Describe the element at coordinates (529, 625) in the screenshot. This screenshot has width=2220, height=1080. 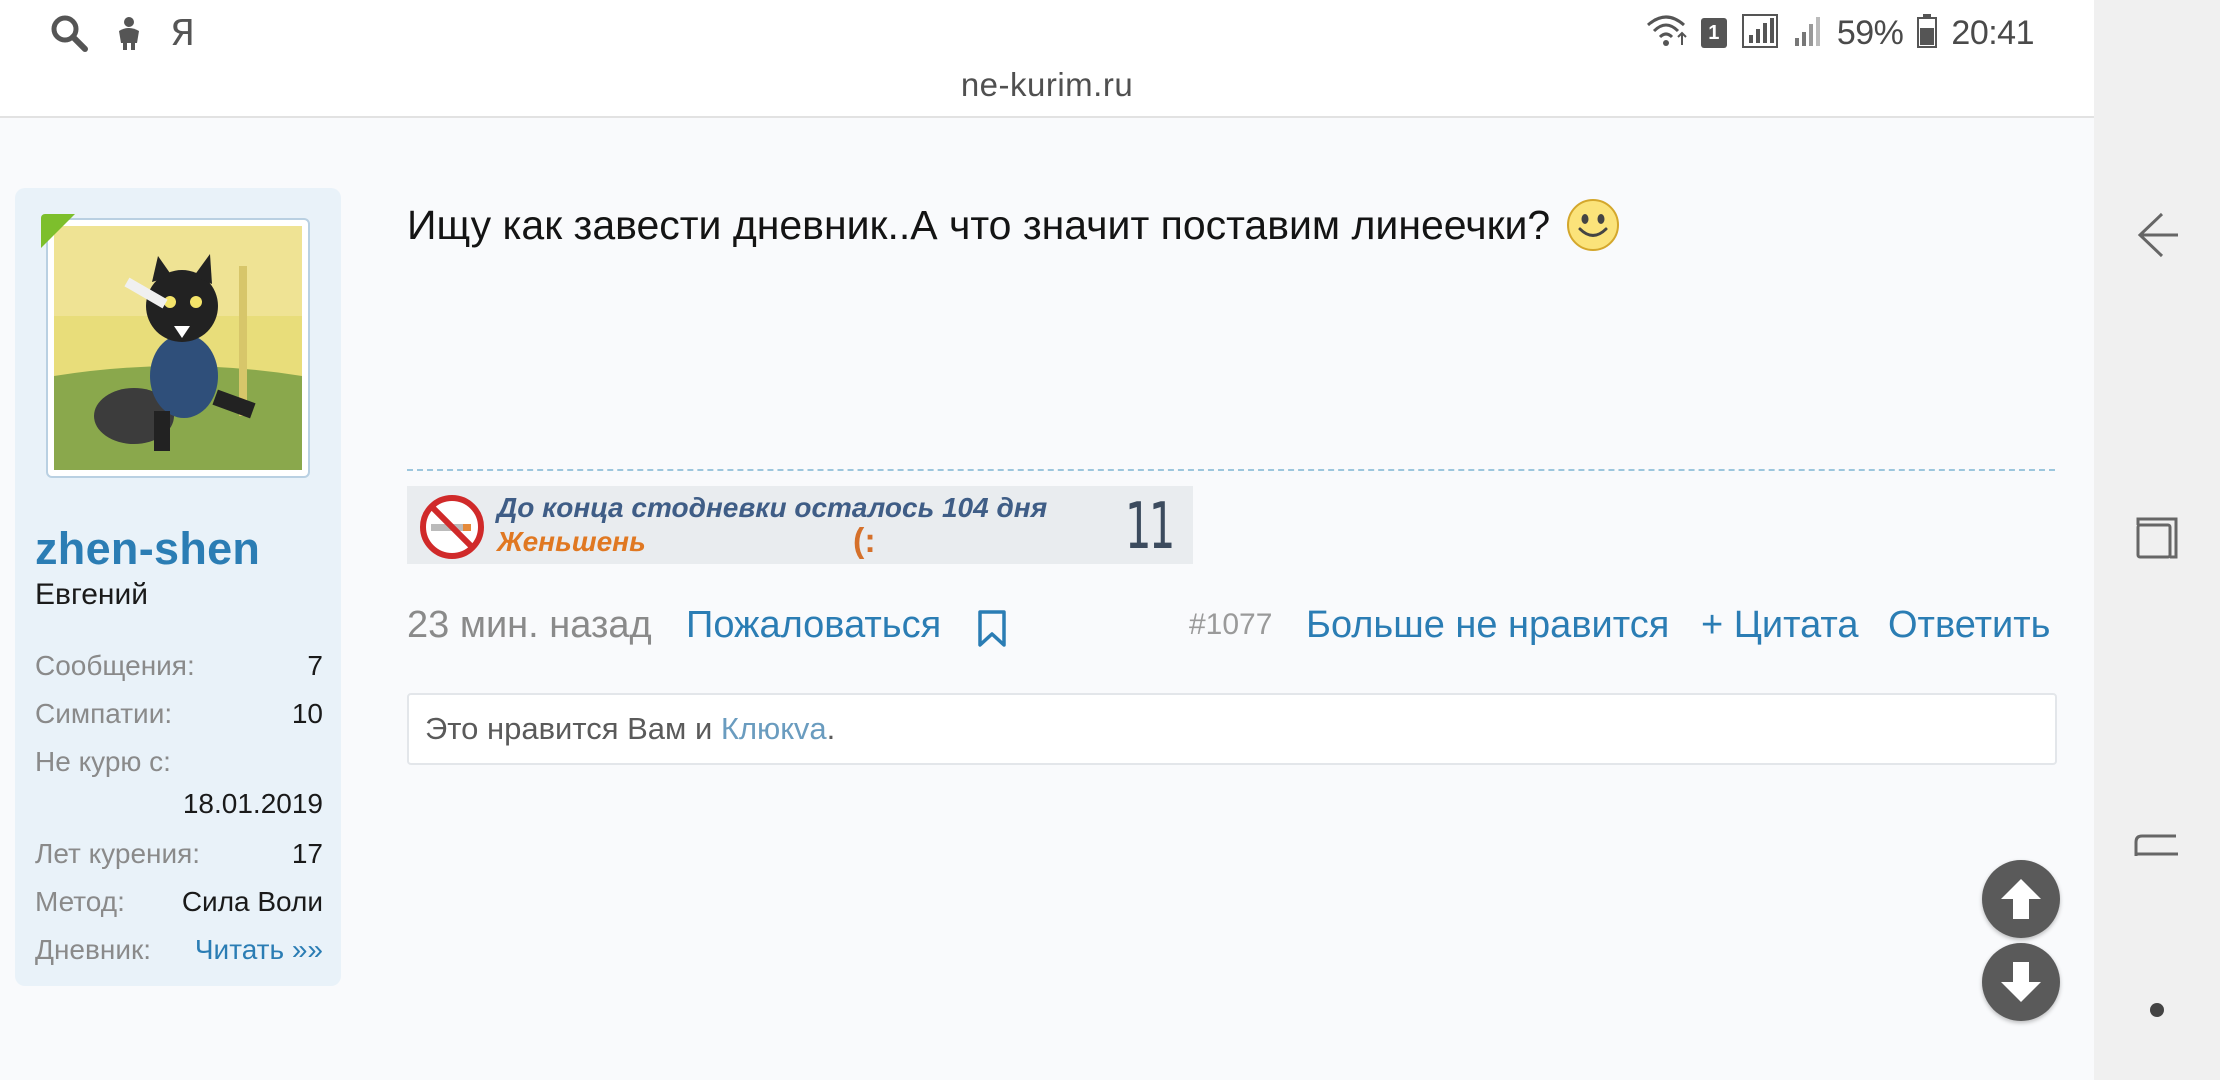
I see `post-time: 23 мин. назад` at that location.